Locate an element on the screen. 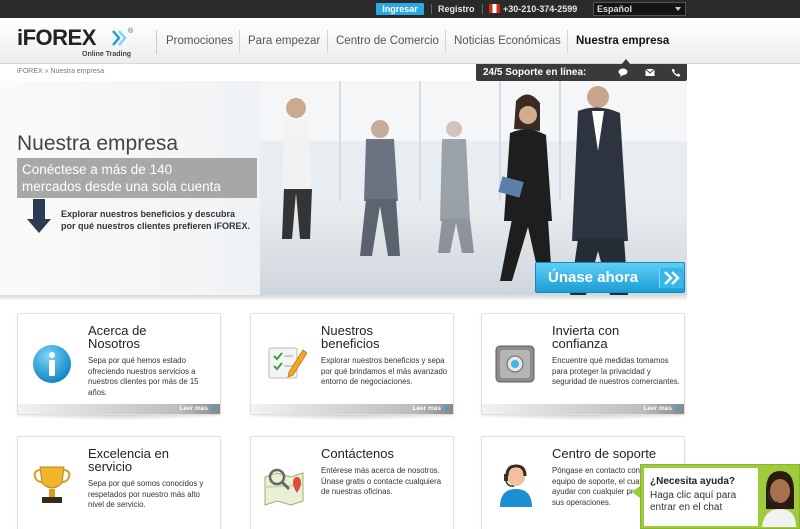 The image size is (800, 529). breadcrumb: iFOREX » Nuestra empresa is located at coordinates (60, 71).